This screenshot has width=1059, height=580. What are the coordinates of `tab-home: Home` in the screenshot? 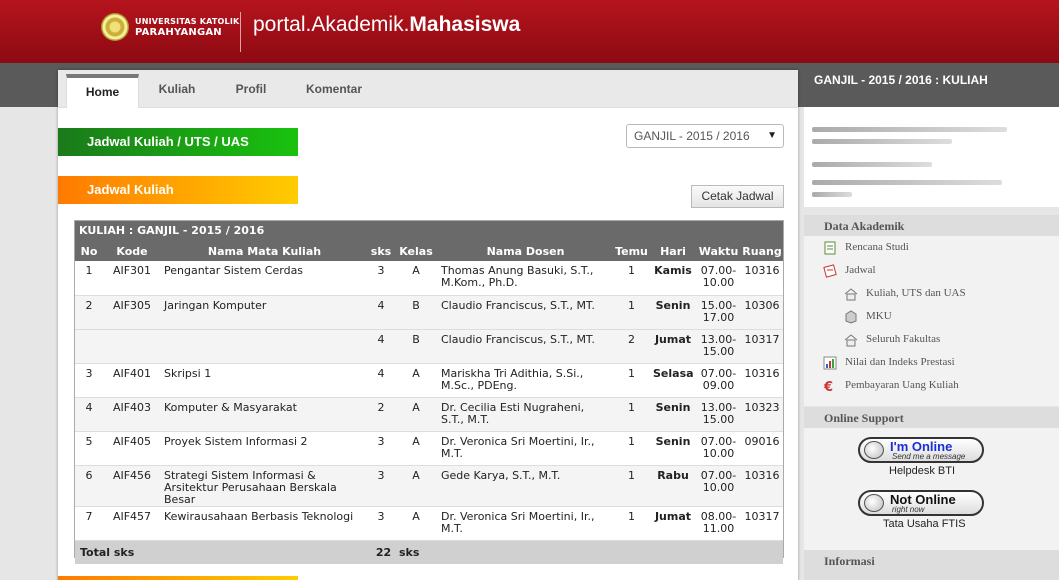 It's located at (102, 91).